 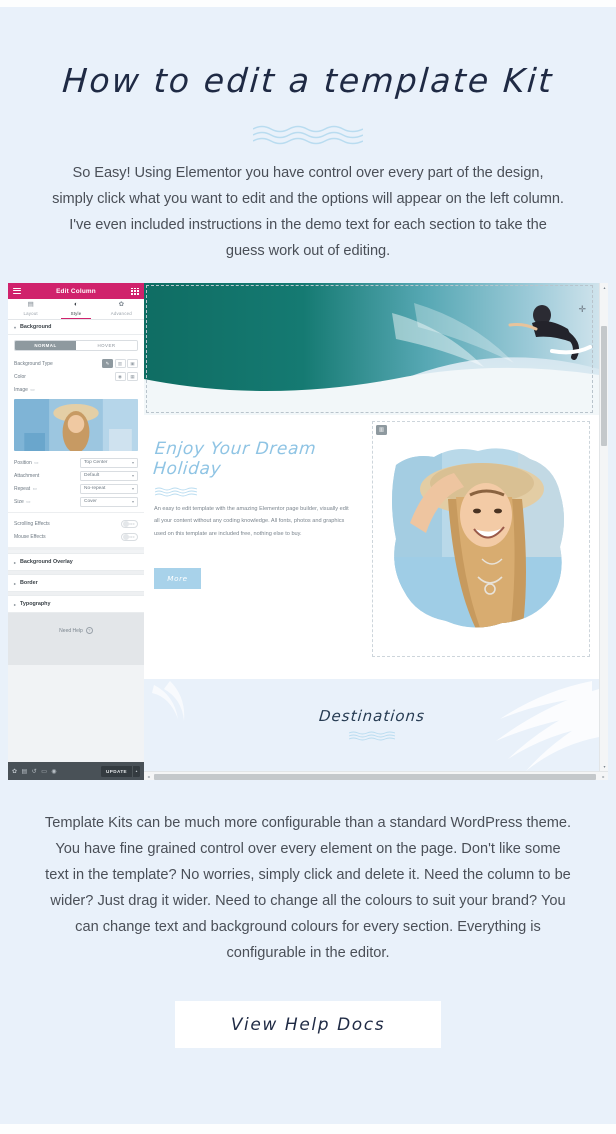 What do you see at coordinates (148, 776) in the screenshot?
I see `caret-left-icon: ◂` at bounding box center [148, 776].